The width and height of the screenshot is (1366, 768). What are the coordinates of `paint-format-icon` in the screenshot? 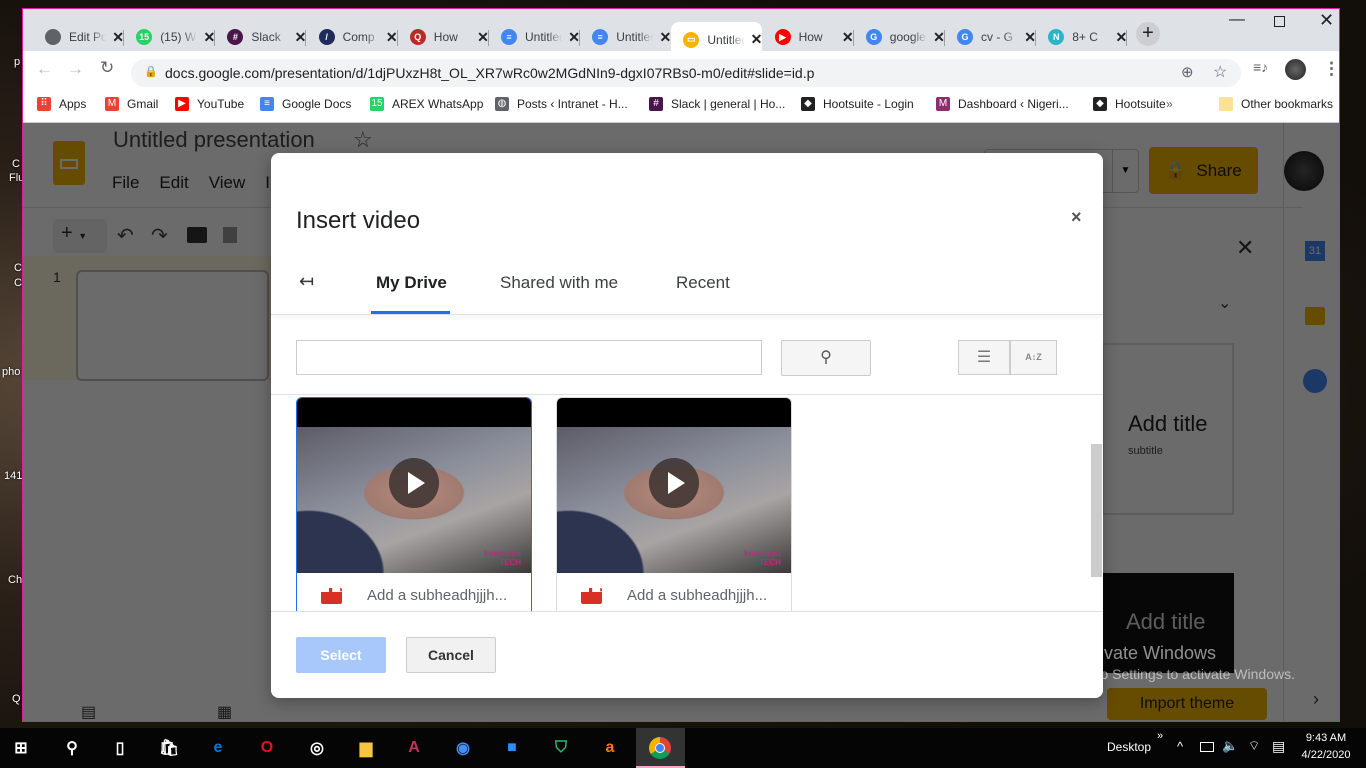 It's located at (230, 235).